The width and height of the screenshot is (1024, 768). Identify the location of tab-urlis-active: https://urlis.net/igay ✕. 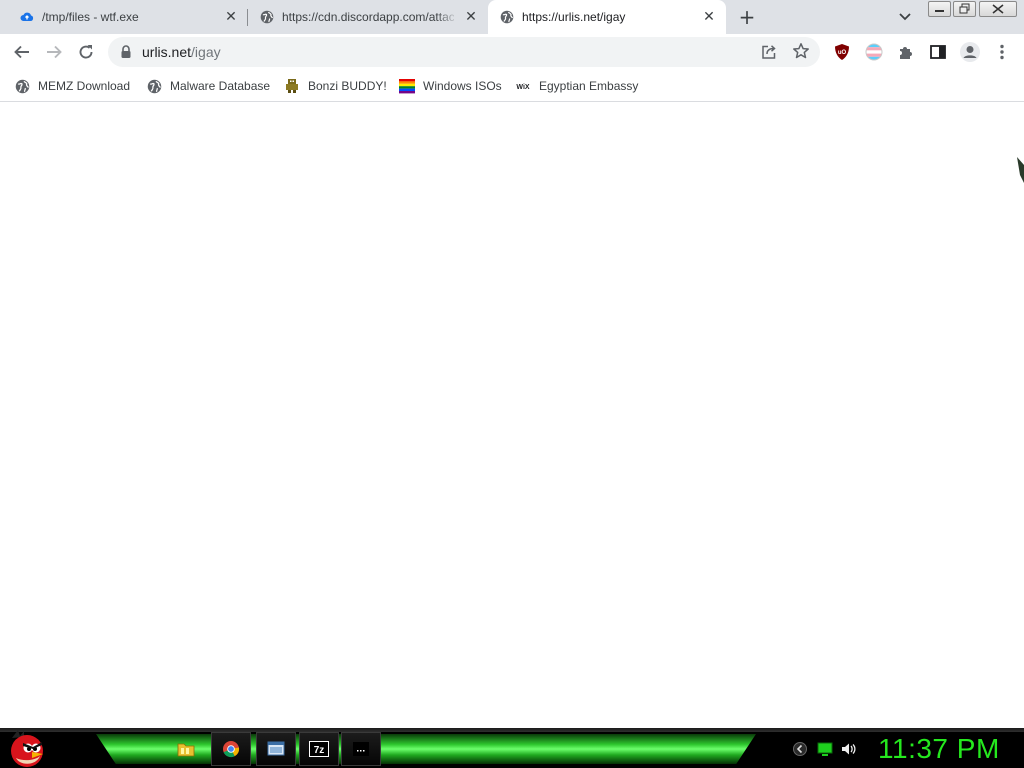
(607, 17).